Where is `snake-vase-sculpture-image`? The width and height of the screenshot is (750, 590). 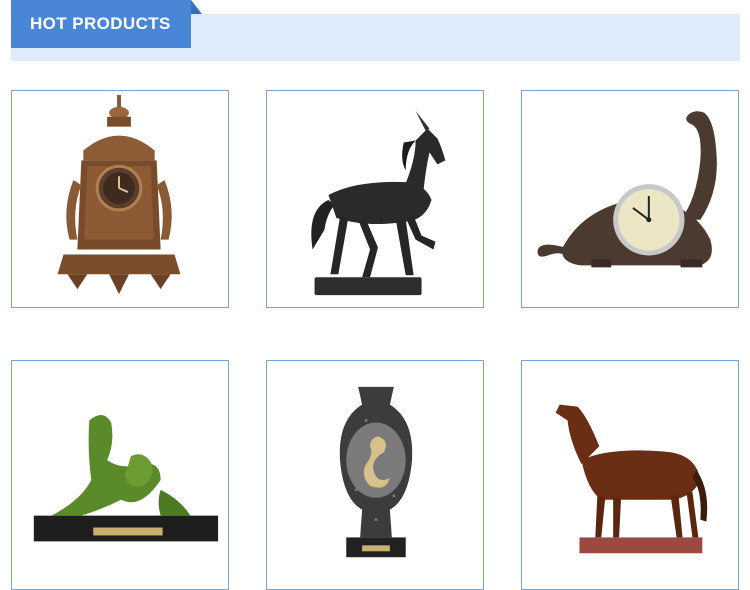 snake-vase-sculpture-image is located at coordinates (375, 475).